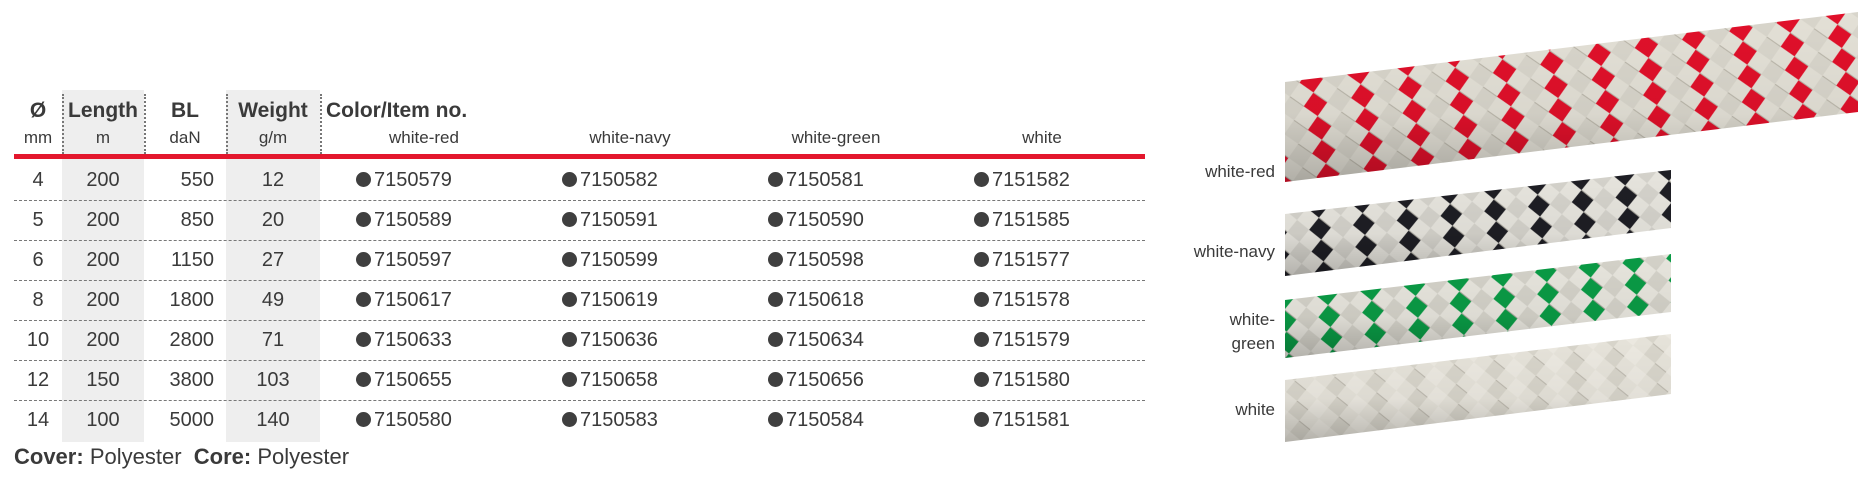 This screenshot has height=480, width=1858. I want to click on cell-bl: 3800, so click(192, 380).